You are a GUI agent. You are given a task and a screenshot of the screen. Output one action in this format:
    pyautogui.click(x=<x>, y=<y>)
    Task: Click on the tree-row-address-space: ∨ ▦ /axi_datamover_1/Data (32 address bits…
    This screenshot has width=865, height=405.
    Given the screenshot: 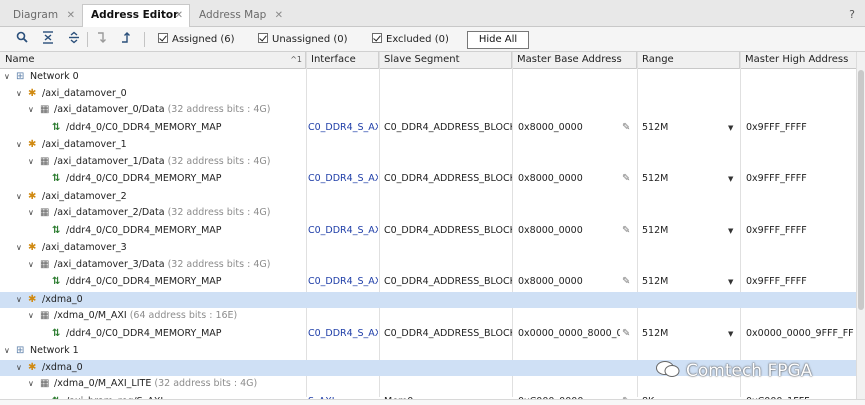 What is the action you would take?
    pyautogui.click(x=428, y=162)
    